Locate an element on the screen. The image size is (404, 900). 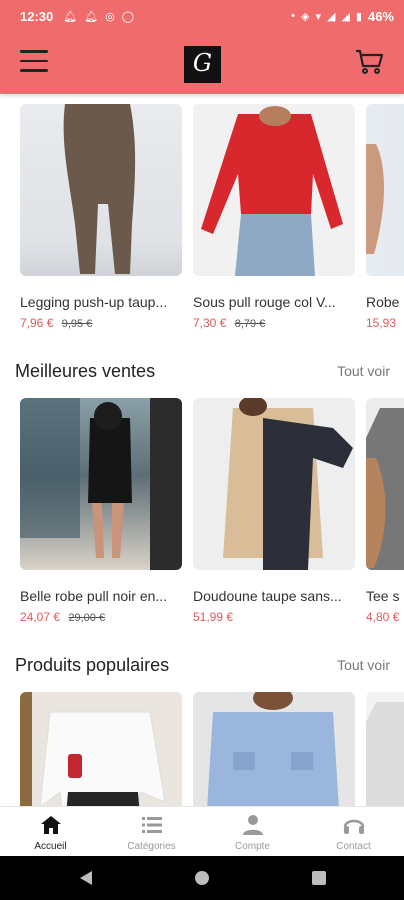
brand-logo: G is located at coordinates (202, 64).